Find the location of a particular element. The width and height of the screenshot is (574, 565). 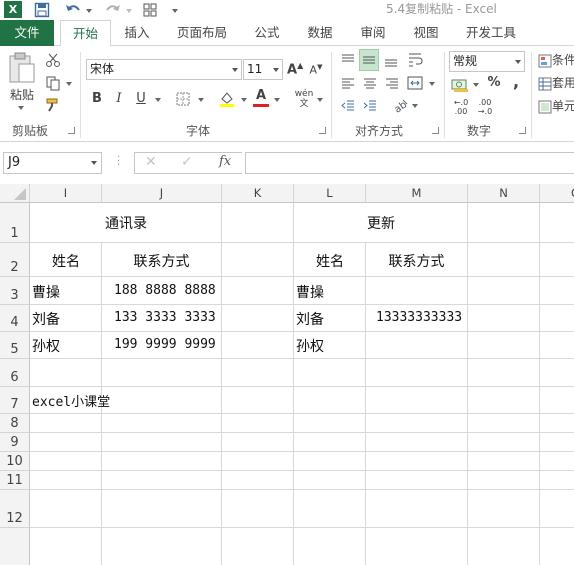

orientation-dropdown-icon is located at coordinates (415, 106).